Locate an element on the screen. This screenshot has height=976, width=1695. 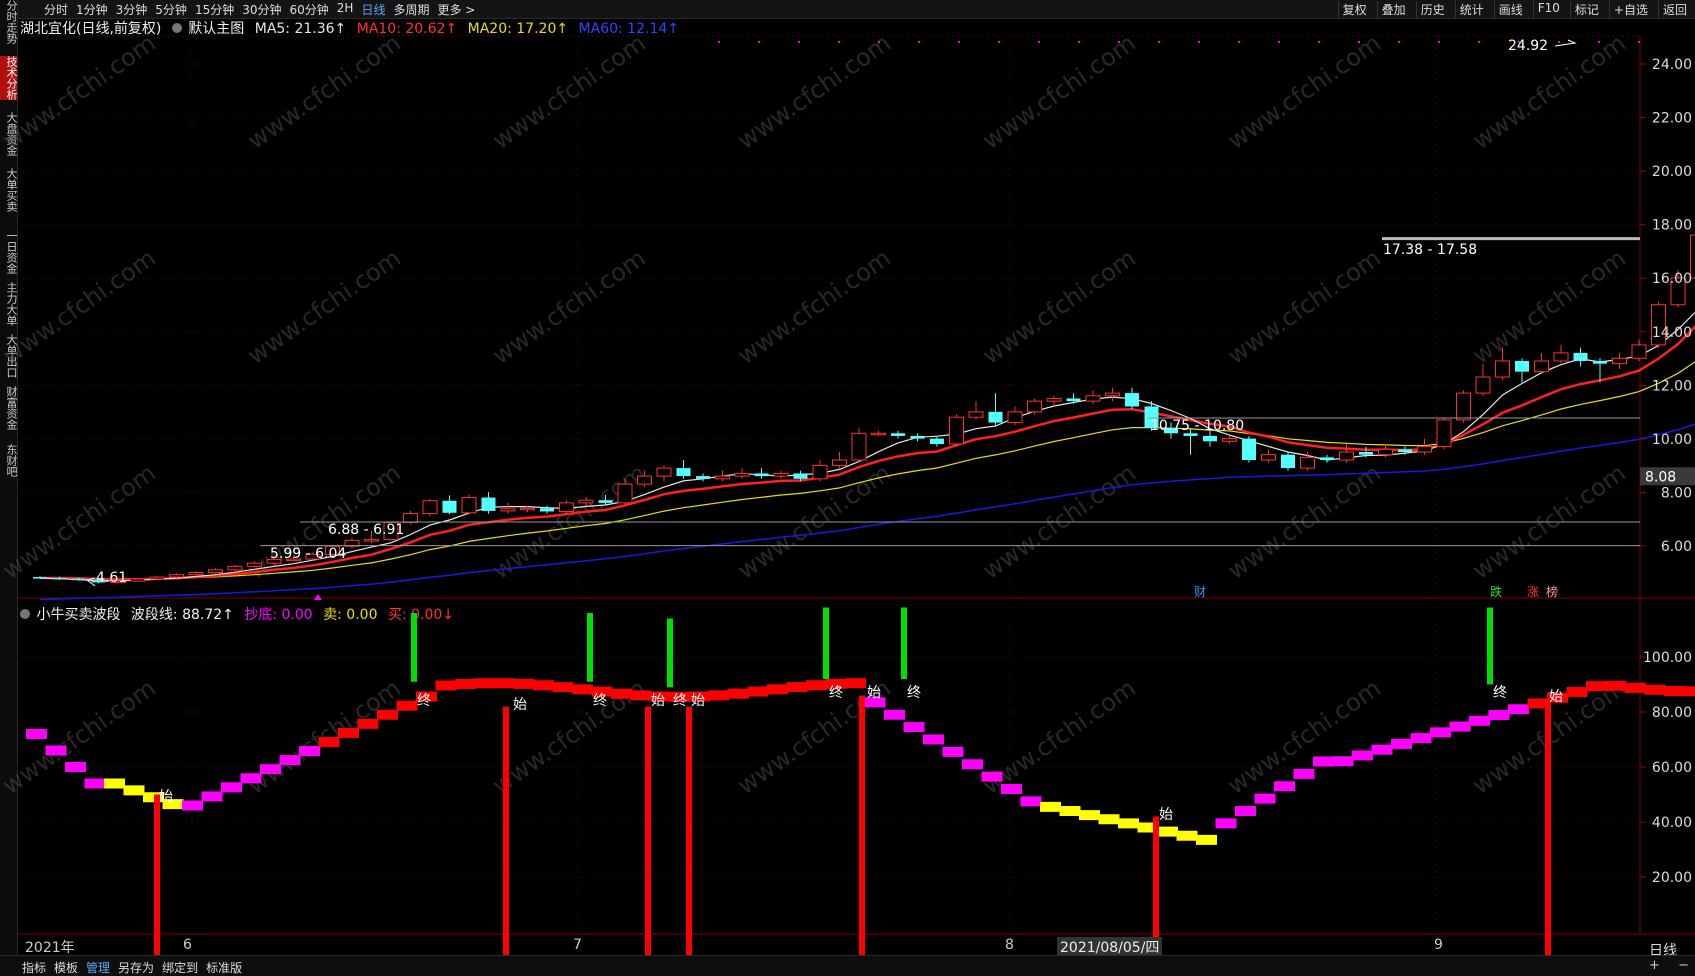
price-axis-label: 16.00 is located at coordinates (1672, 279).